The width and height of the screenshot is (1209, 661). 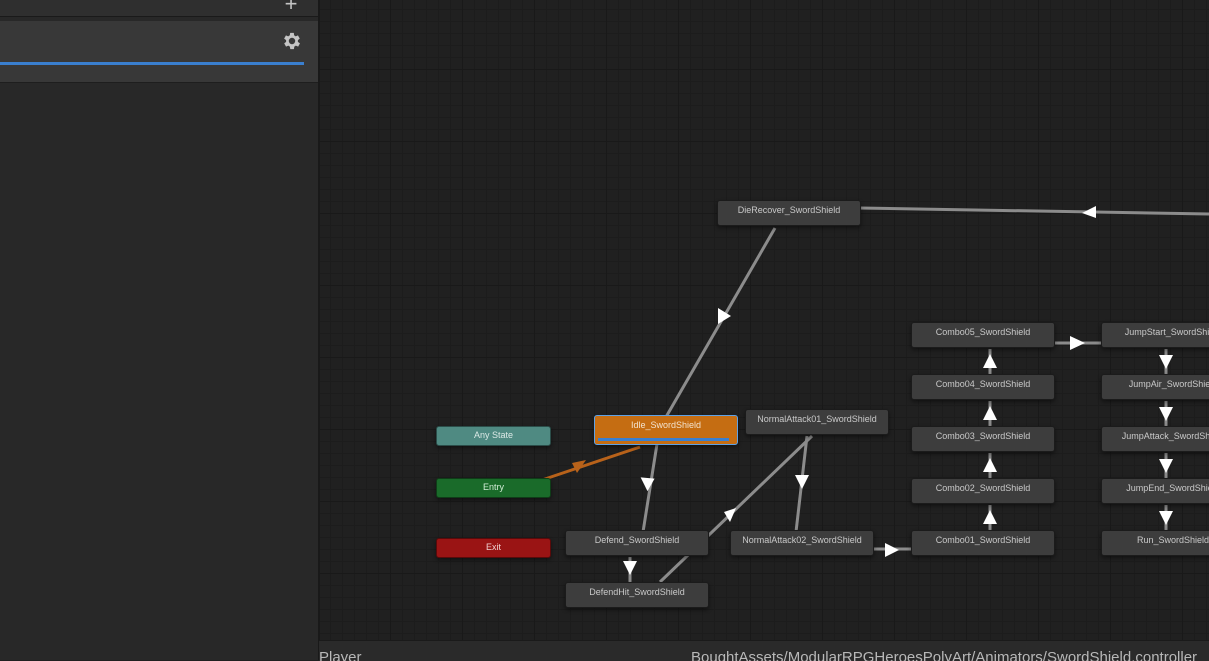 I want to click on entry-node: Entry, so click(x=493, y=488).